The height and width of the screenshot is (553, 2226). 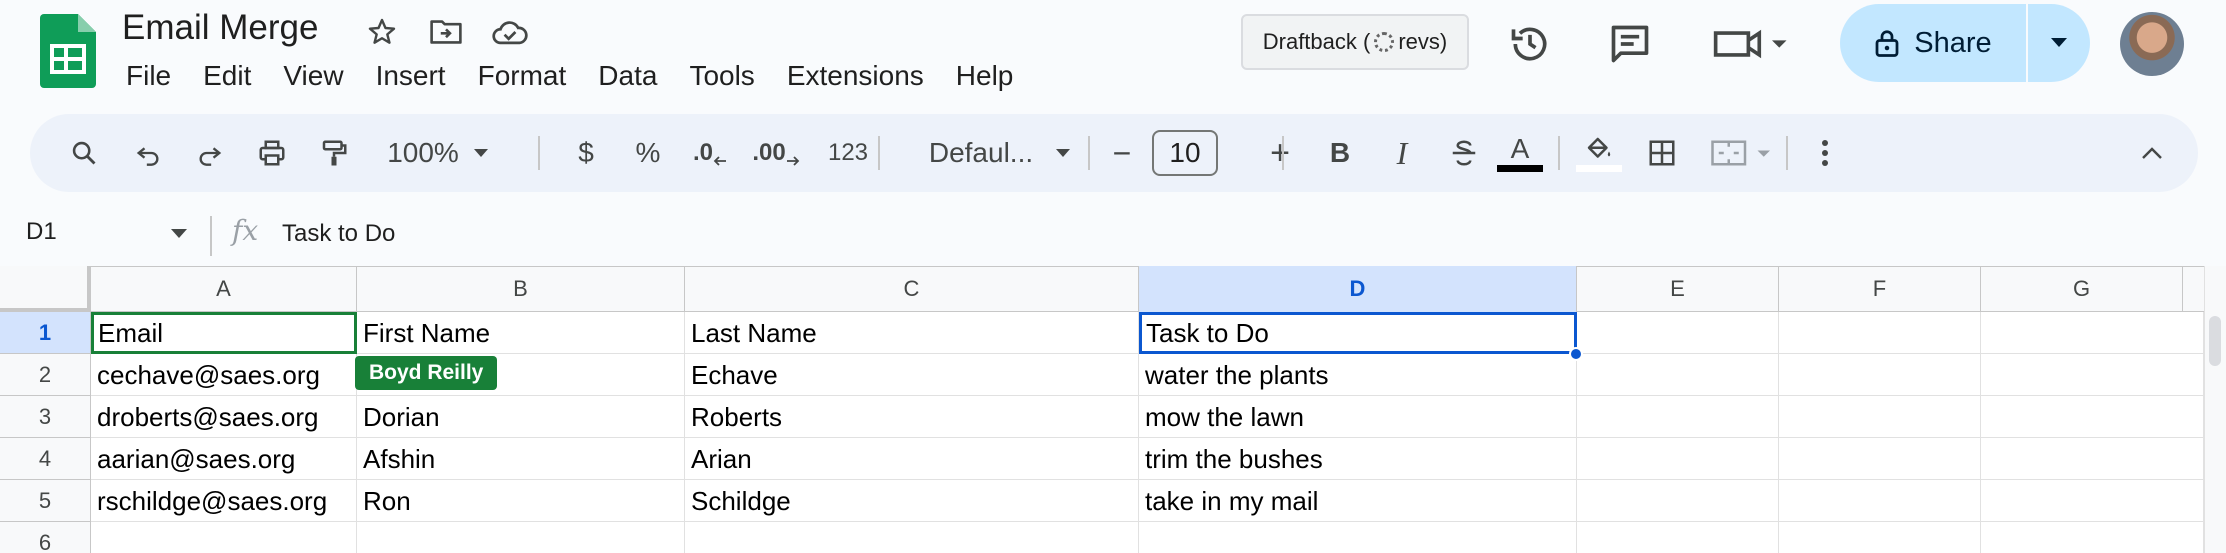 What do you see at coordinates (148, 153) in the screenshot?
I see `undo-icon` at bounding box center [148, 153].